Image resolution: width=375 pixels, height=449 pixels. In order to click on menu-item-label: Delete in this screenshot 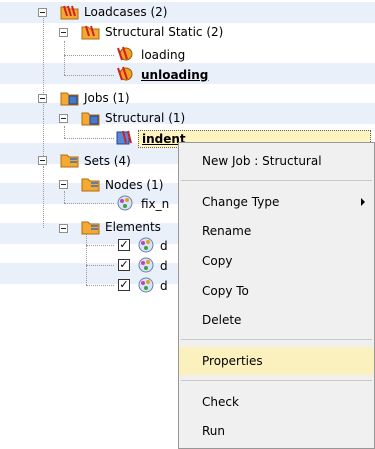, I will do `click(222, 320)`.